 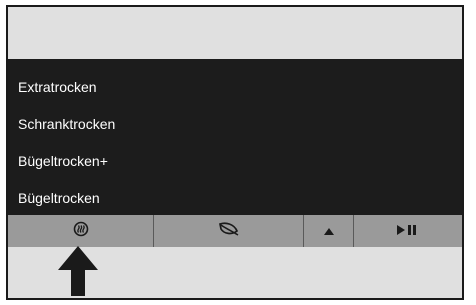 I want to click on steam-refresh-icon, so click(x=81, y=231).